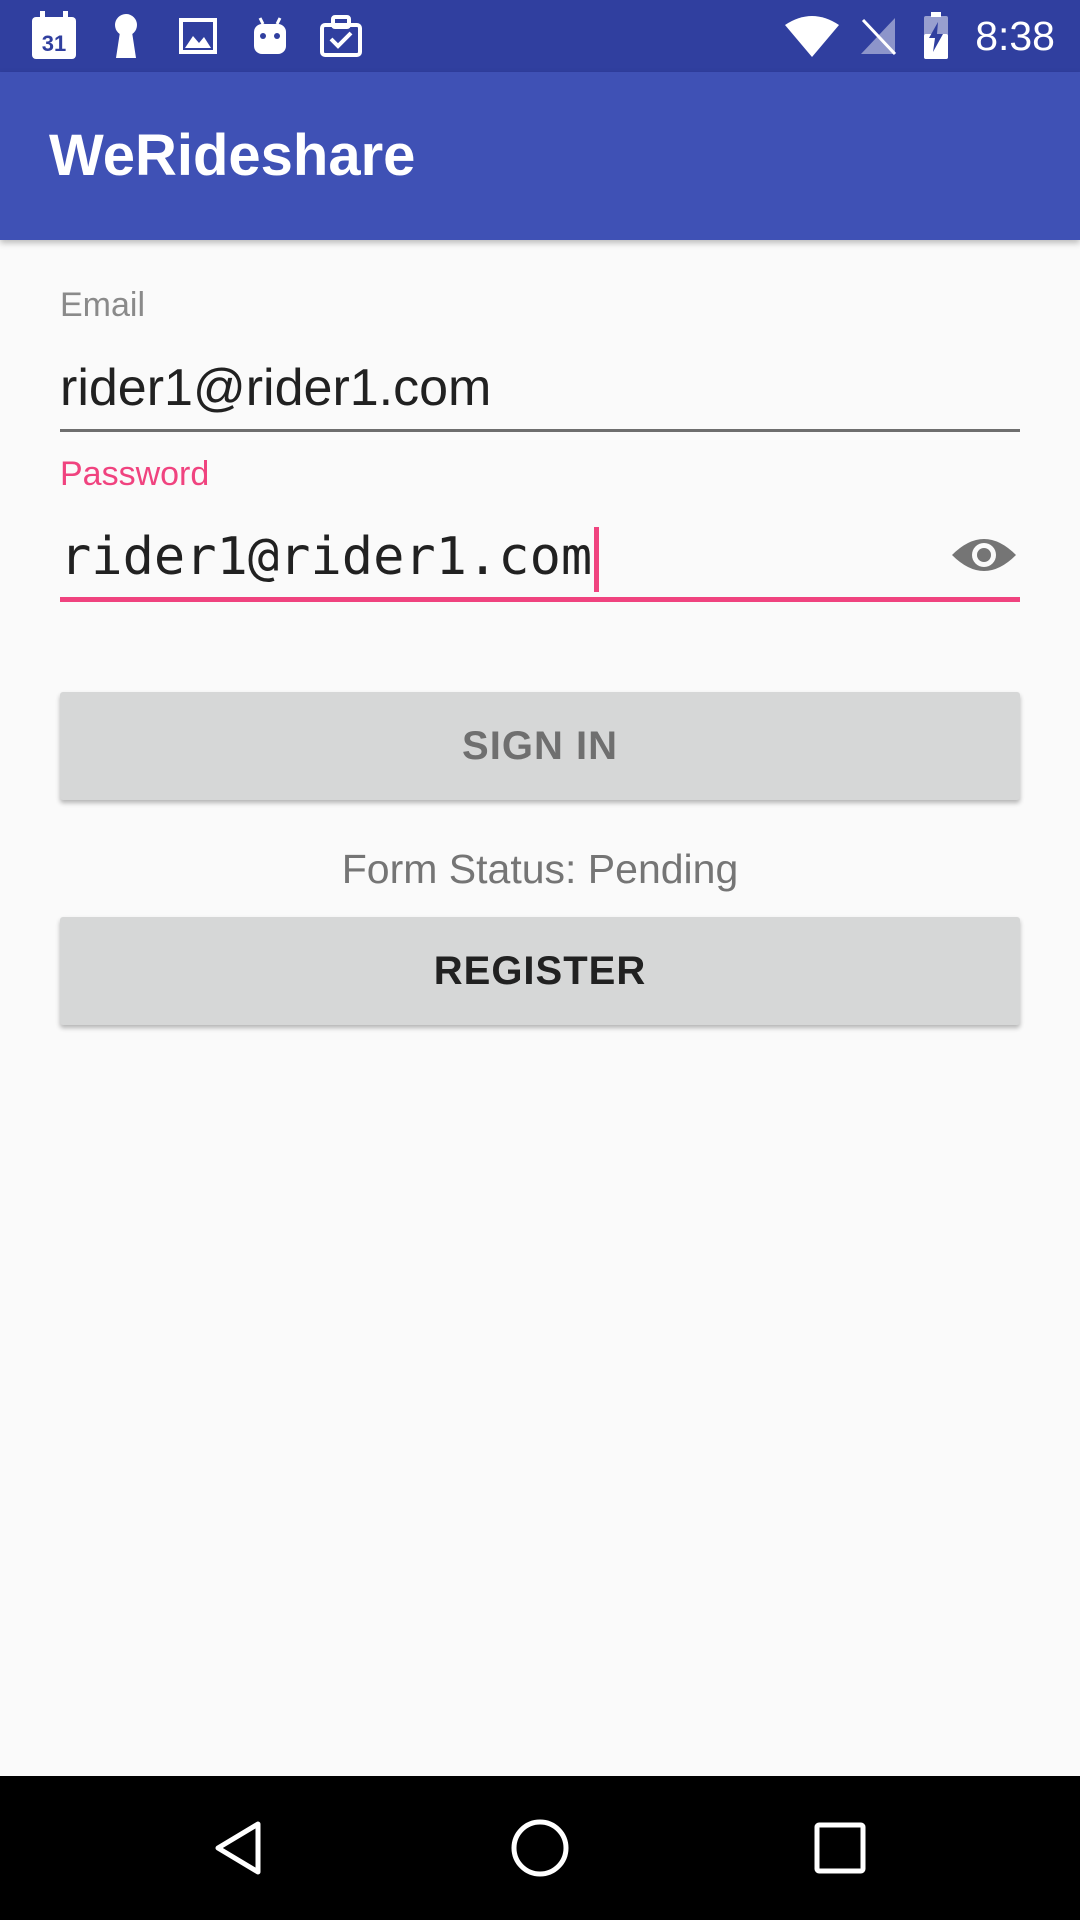 This screenshot has height=1920, width=1080. Describe the element at coordinates (326, 557) in the screenshot. I see `password-value: rider1@rider1.com` at that location.